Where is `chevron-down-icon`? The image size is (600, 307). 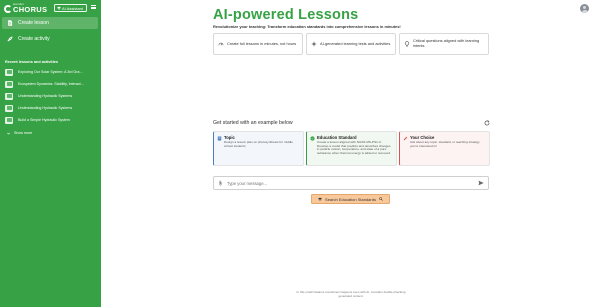 chevron-down-icon is located at coordinates (8, 133).